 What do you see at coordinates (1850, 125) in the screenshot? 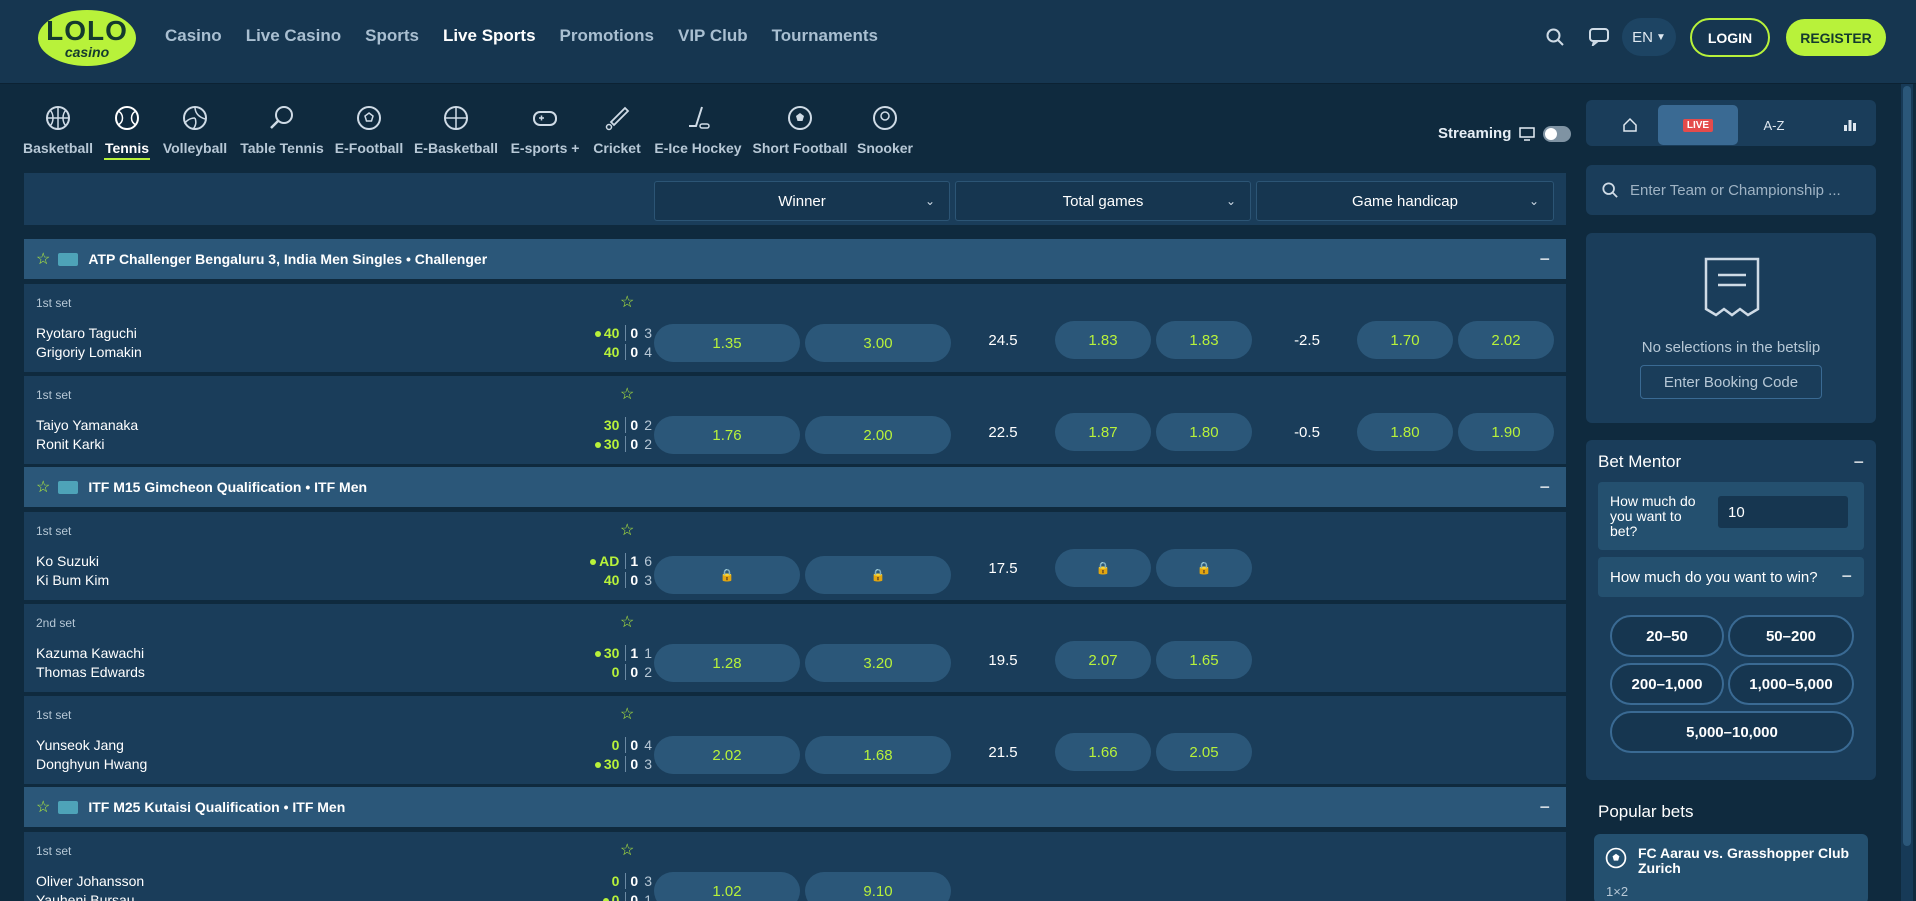
I see `stats-tab` at bounding box center [1850, 125].